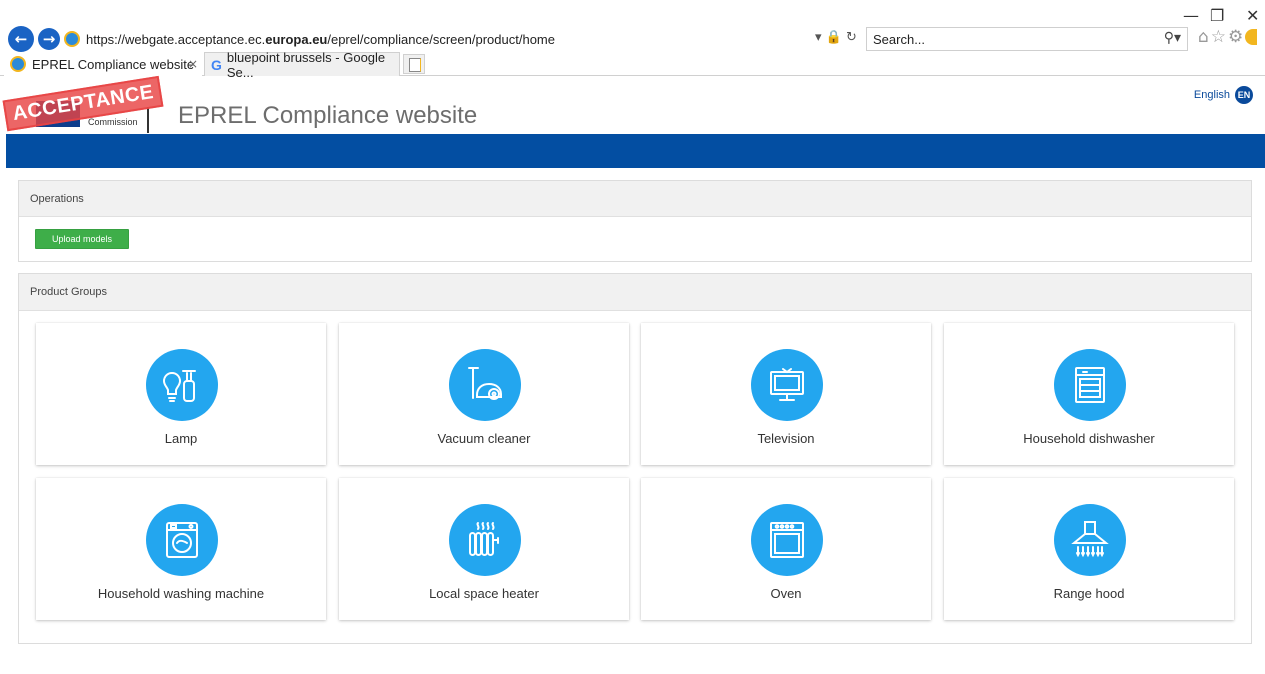  I want to click on language-label: English, so click(1211, 95).